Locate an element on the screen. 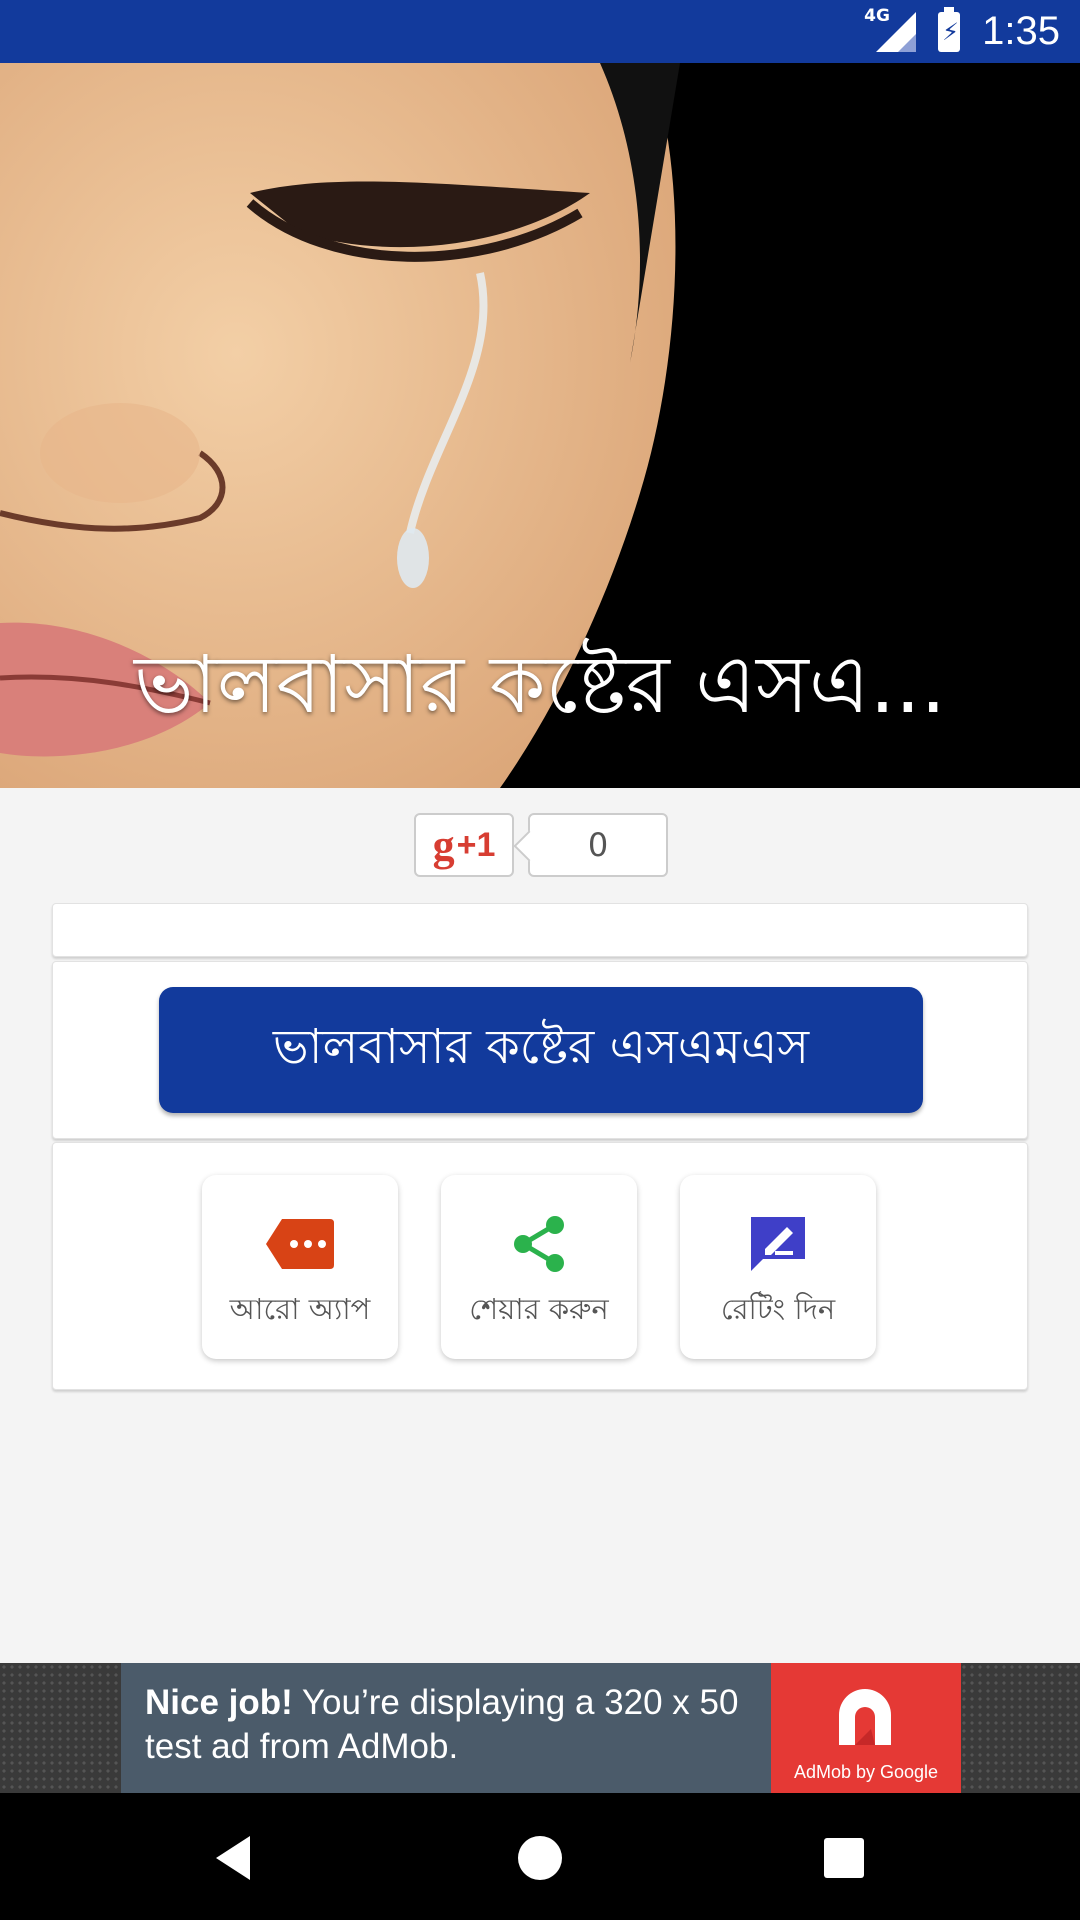  home-button is located at coordinates (540, 1858).